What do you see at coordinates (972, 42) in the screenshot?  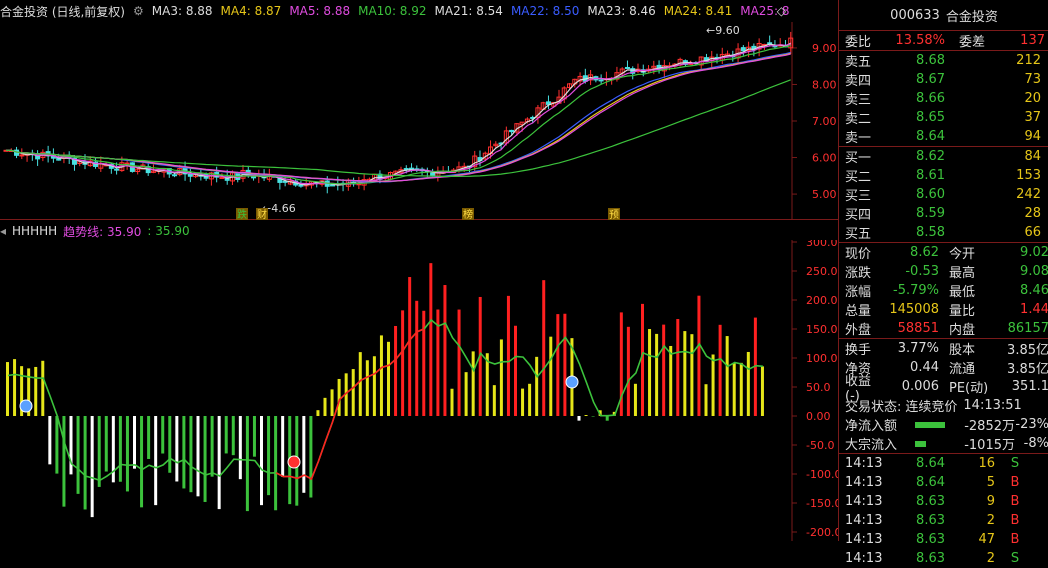 I see `weicha-label: 委差` at bounding box center [972, 42].